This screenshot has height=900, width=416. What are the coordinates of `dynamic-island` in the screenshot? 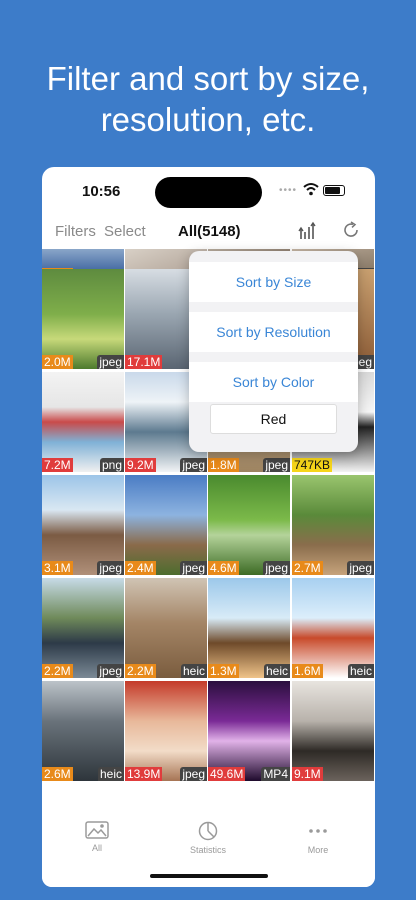 It's located at (208, 192).